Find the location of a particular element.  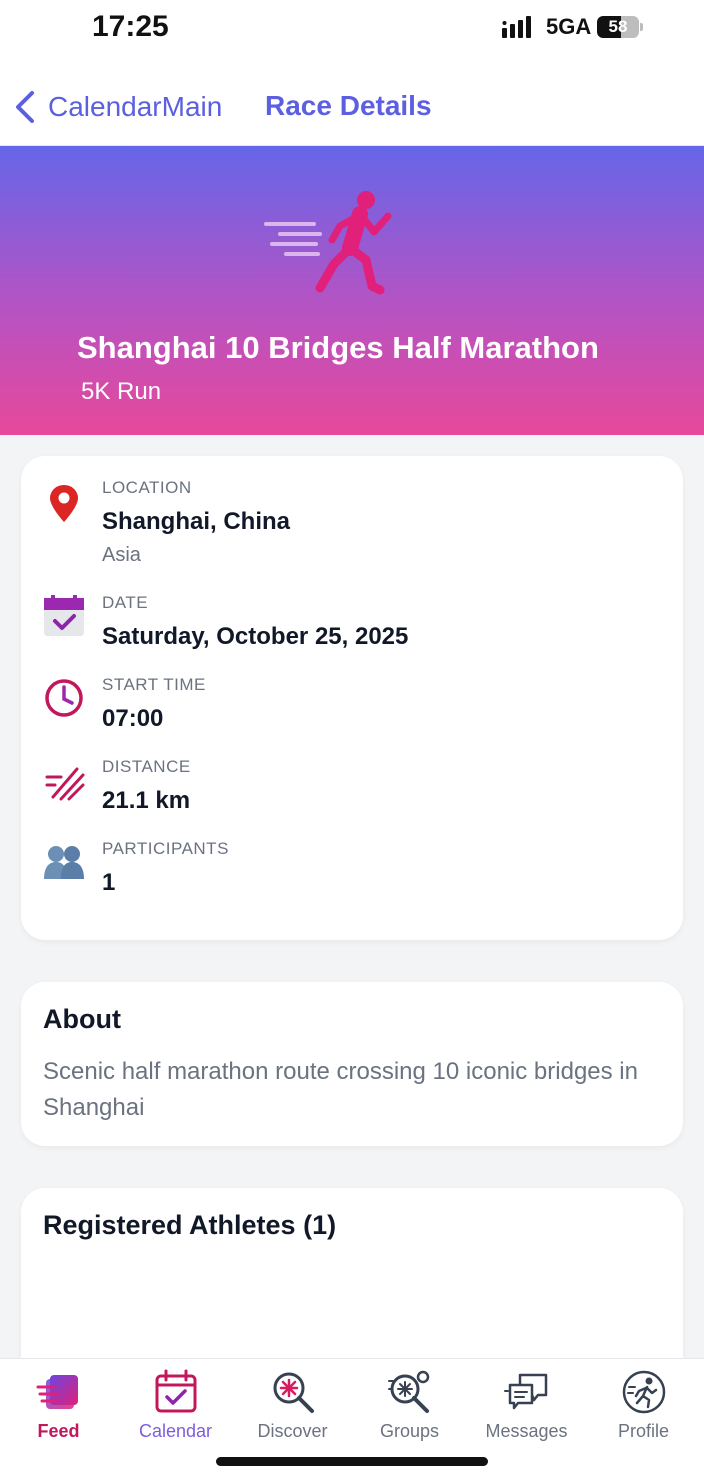

detail-value: 1 is located at coordinates (109, 882).